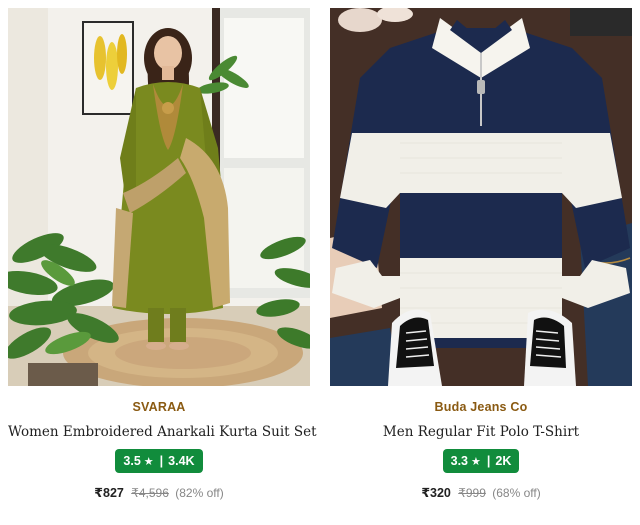  Describe the element at coordinates (150, 493) in the screenshot. I see `original-price: ₹4,596` at that location.